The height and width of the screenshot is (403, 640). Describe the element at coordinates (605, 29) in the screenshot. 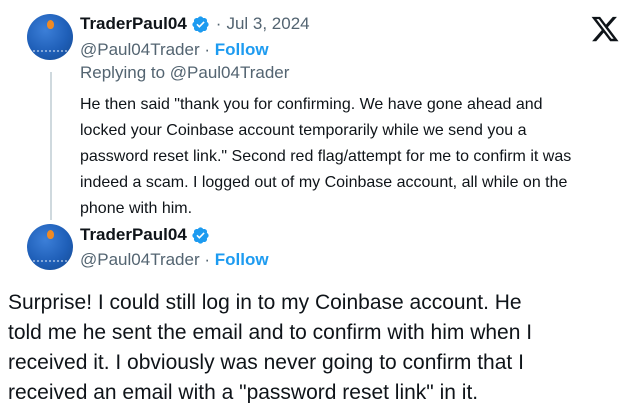

I see `x-logo-icon` at that location.